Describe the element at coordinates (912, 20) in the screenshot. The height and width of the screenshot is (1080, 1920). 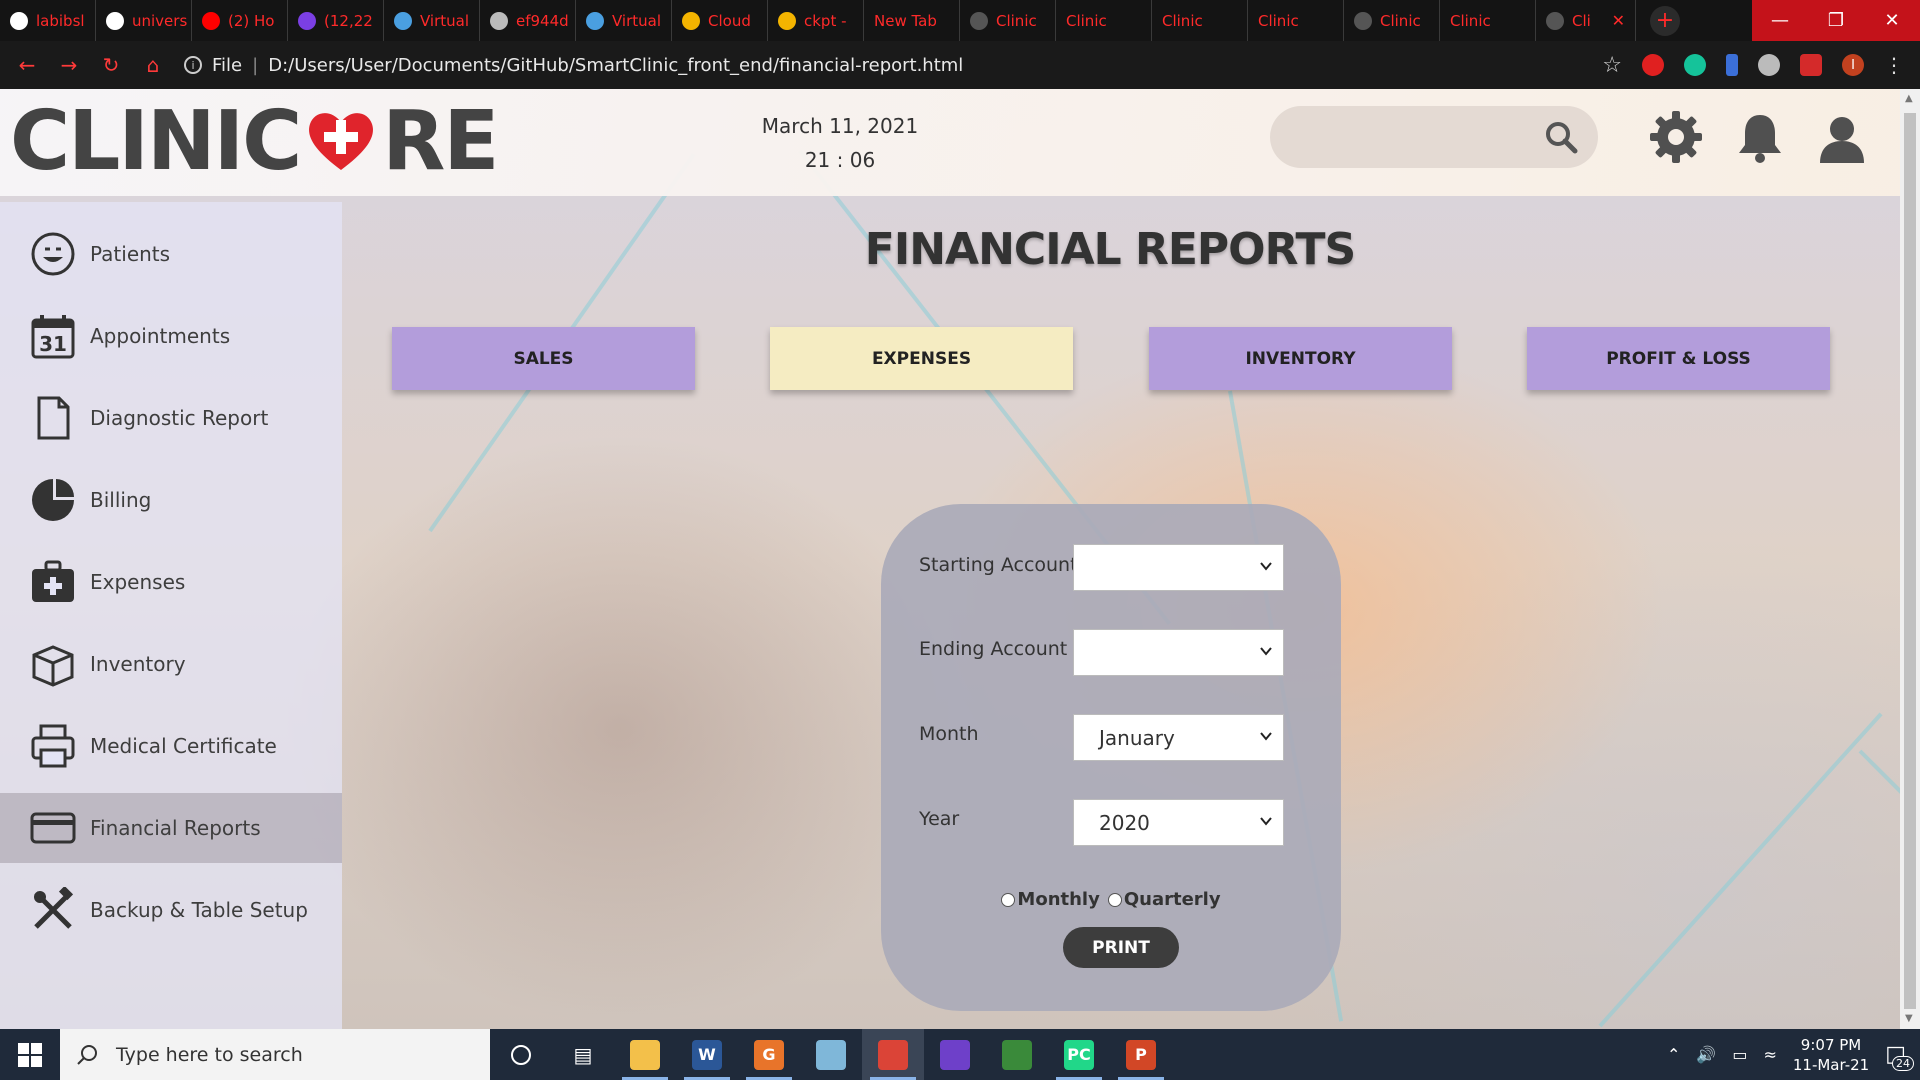
I see `browser-tab: New Tab` at that location.